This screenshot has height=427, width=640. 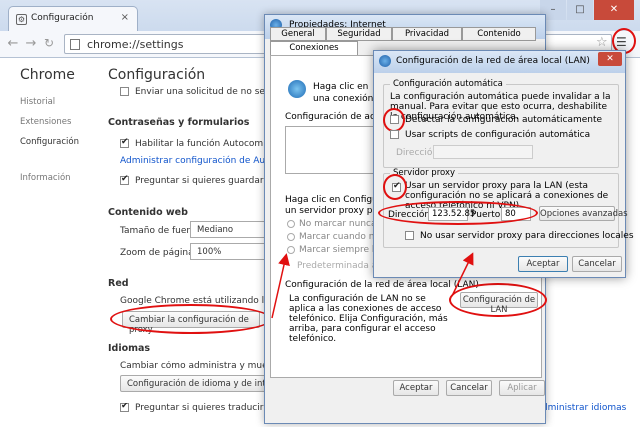 What do you see at coordinates (280, 286) in the screenshot?
I see `arrow-proxy-to-ie` at bounding box center [280, 286].